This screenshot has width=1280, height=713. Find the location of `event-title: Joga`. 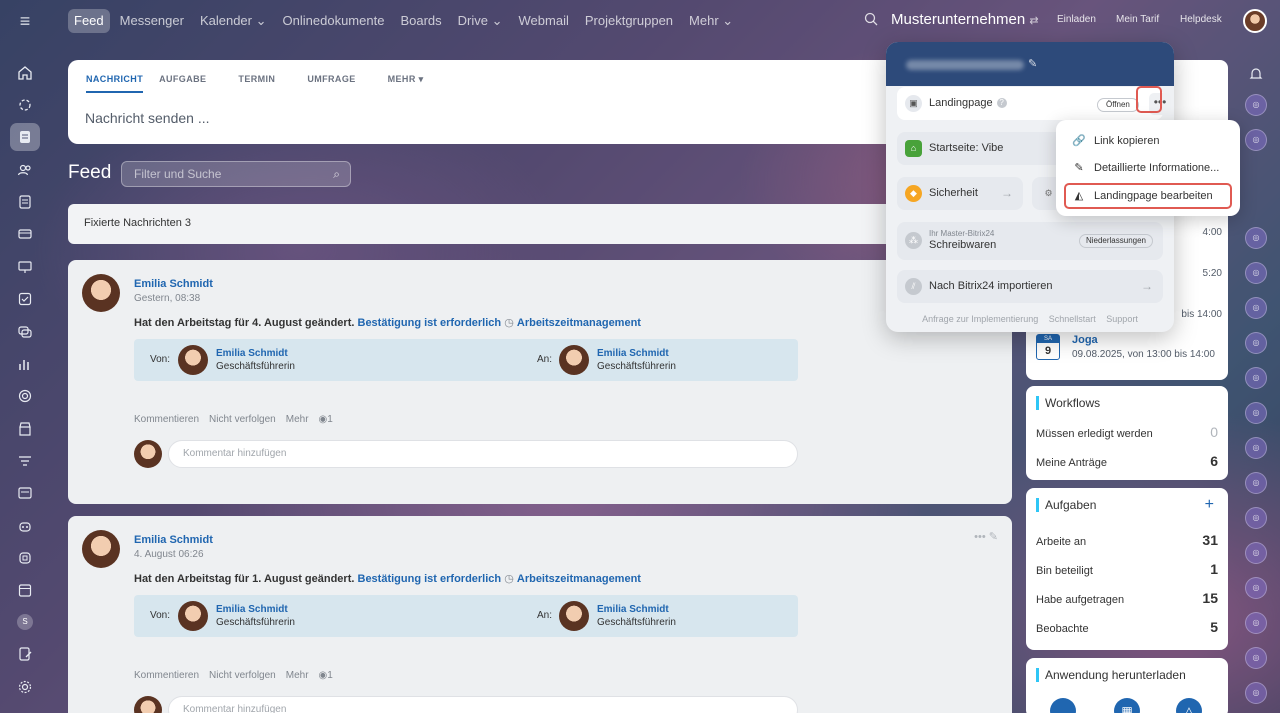

event-title: Joga is located at coordinates (1085, 340).